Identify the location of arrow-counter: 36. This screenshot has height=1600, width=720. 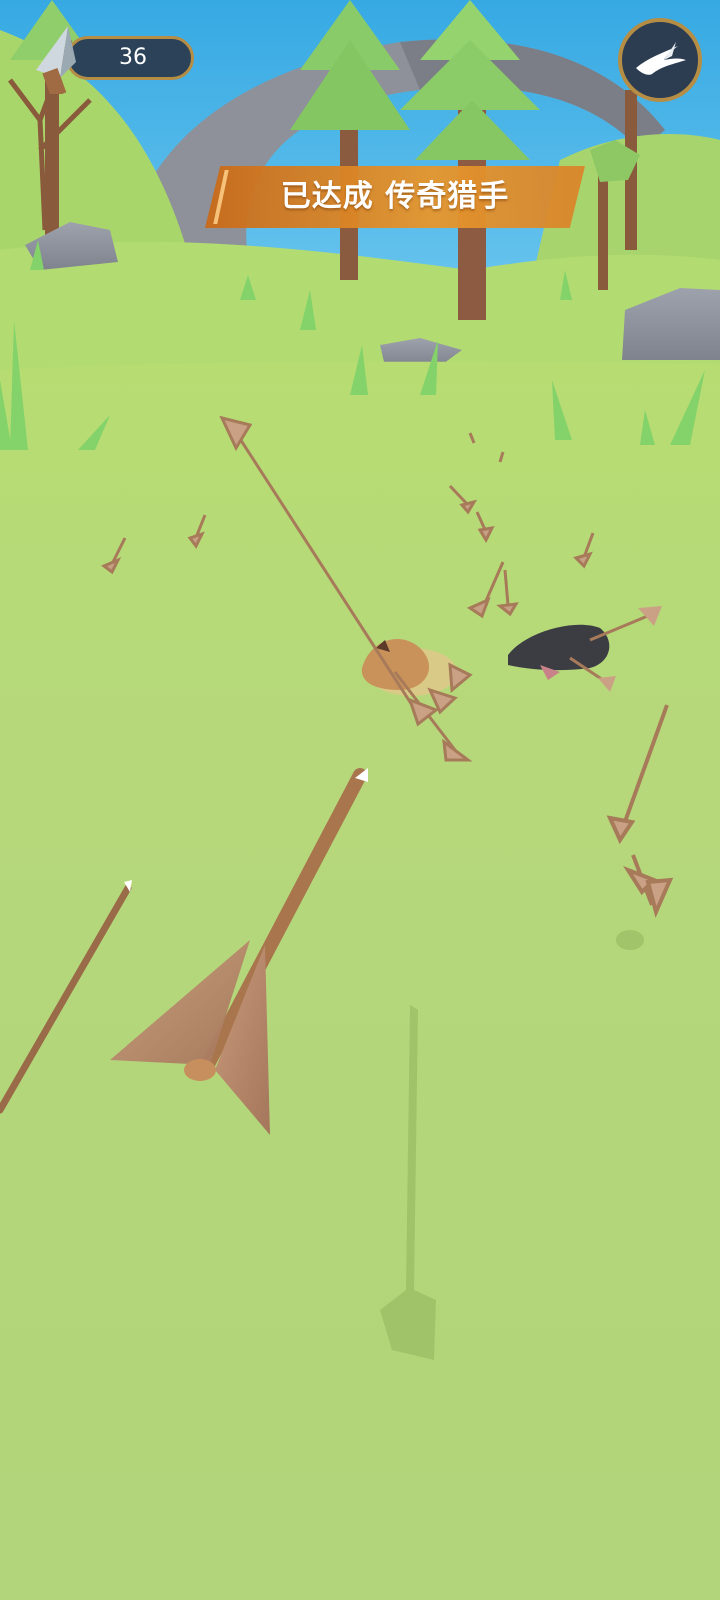
(106, 58).